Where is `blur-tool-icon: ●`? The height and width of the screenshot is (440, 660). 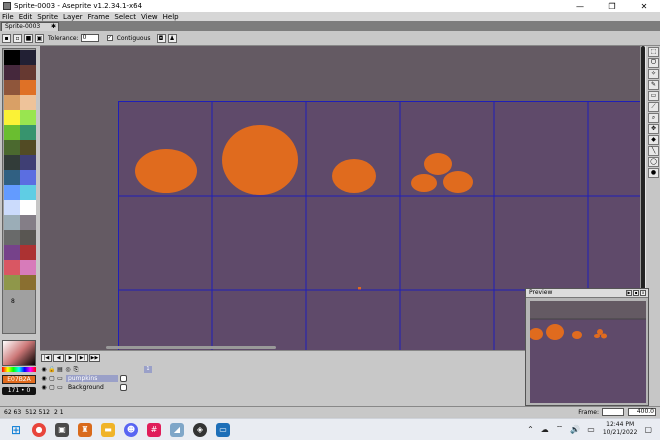 blur-tool-icon: ● is located at coordinates (653, 173).